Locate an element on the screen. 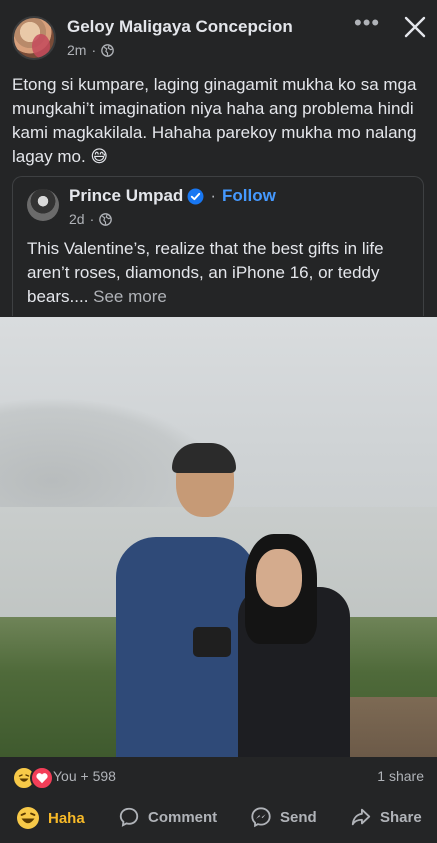 The image size is (437, 843). see-more-link: See more is located at coordinates (130, 296).